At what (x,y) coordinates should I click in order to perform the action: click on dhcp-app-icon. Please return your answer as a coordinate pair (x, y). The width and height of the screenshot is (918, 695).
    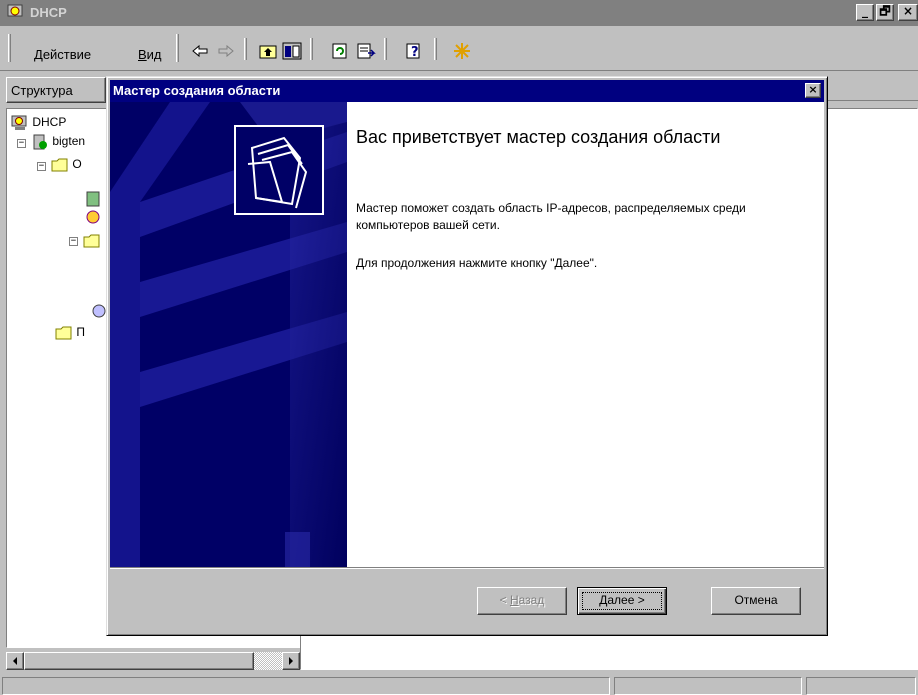
    Looking at the image, I should click on (15, 12).